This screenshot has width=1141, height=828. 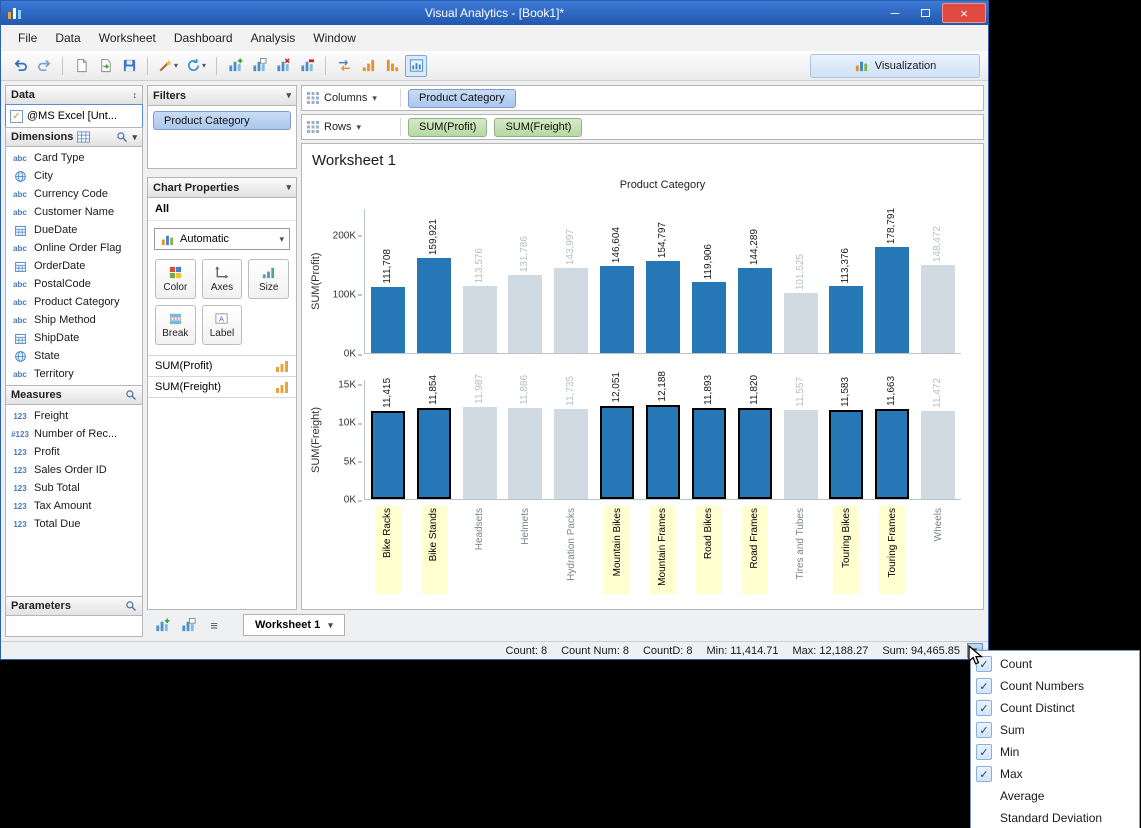 I want to click on show-me-button, so click(x=416, y=65).